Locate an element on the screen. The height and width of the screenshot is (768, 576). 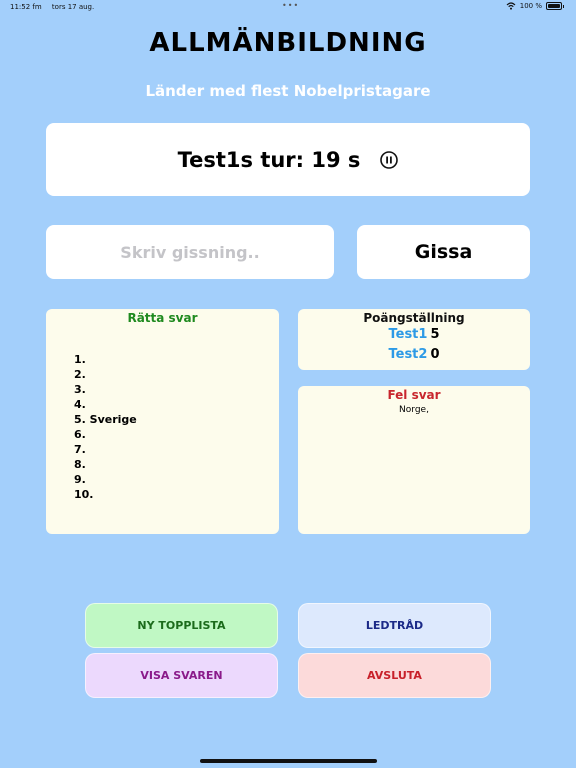
app-title: ALLMÄNBILDNING is located at coordinates (288, 43).